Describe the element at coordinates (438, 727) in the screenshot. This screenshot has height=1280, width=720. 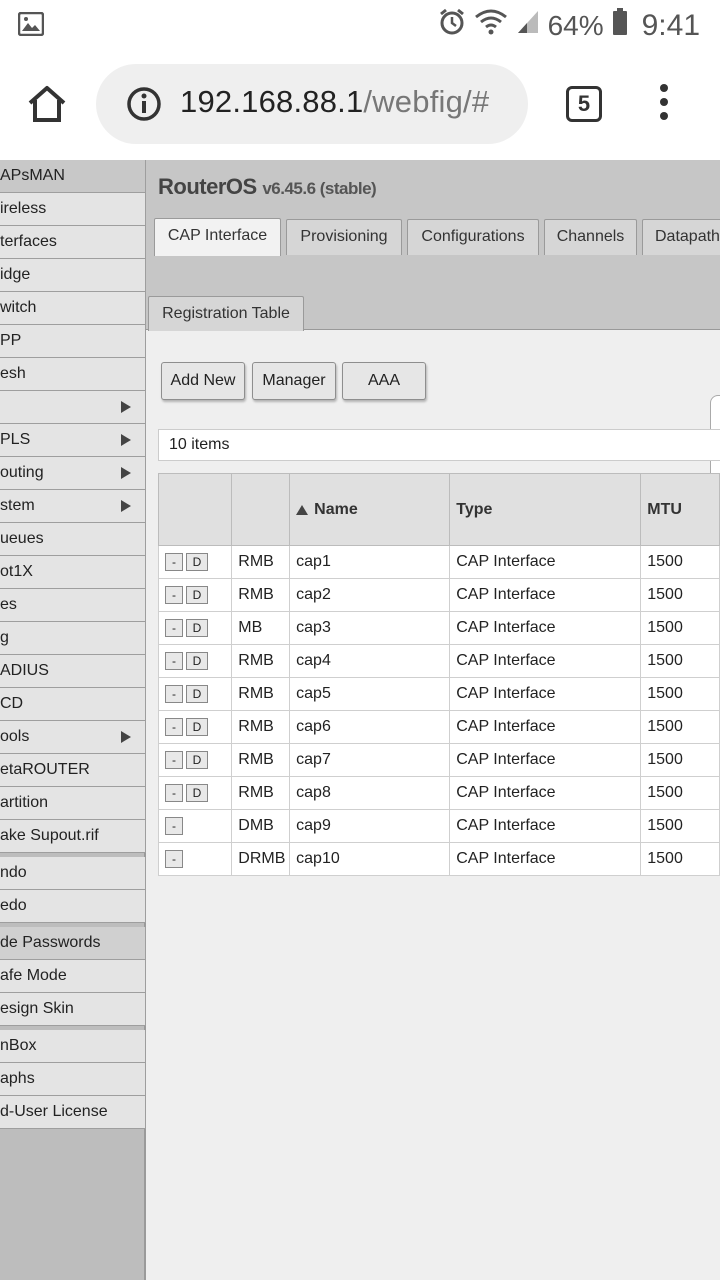
I see `table-row: - D RMB cap6 CAP Interface 1500` at that location.